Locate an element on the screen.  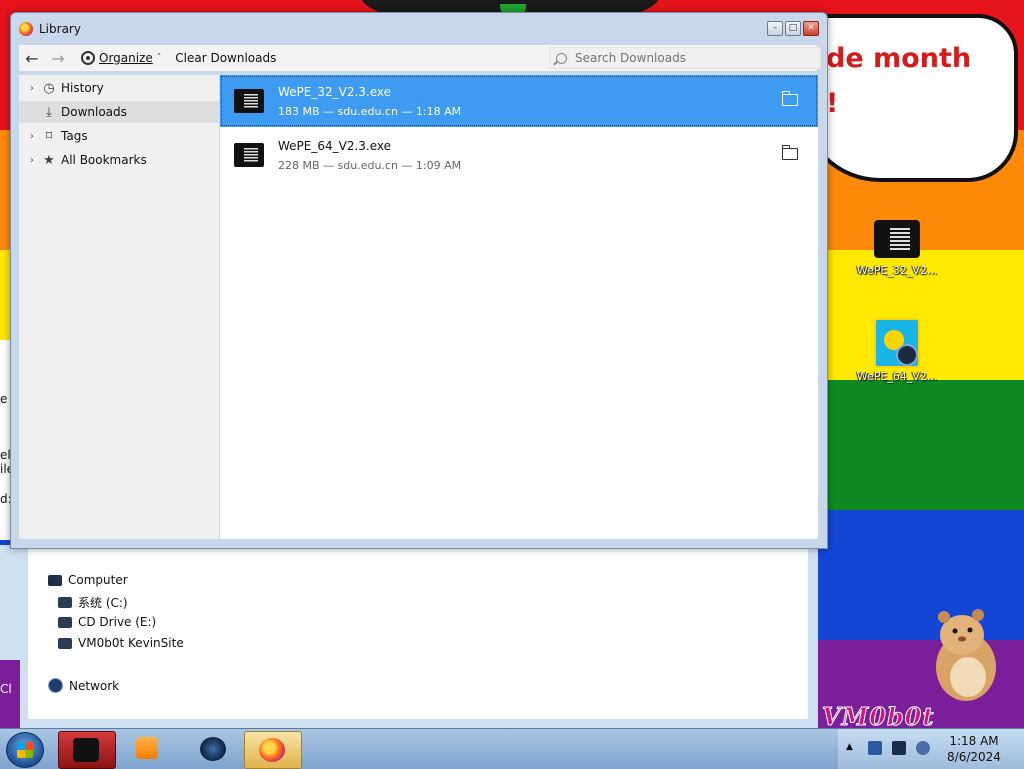
taskbar-app-firefox is located at coordinates (273, 750).